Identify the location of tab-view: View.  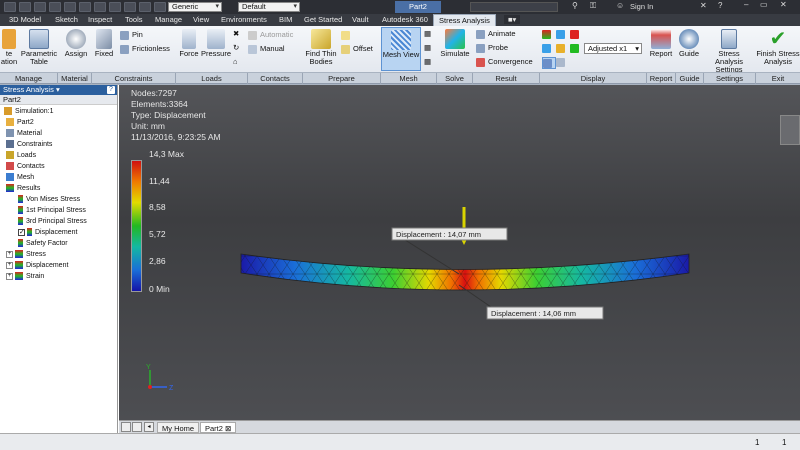
(201, 19).